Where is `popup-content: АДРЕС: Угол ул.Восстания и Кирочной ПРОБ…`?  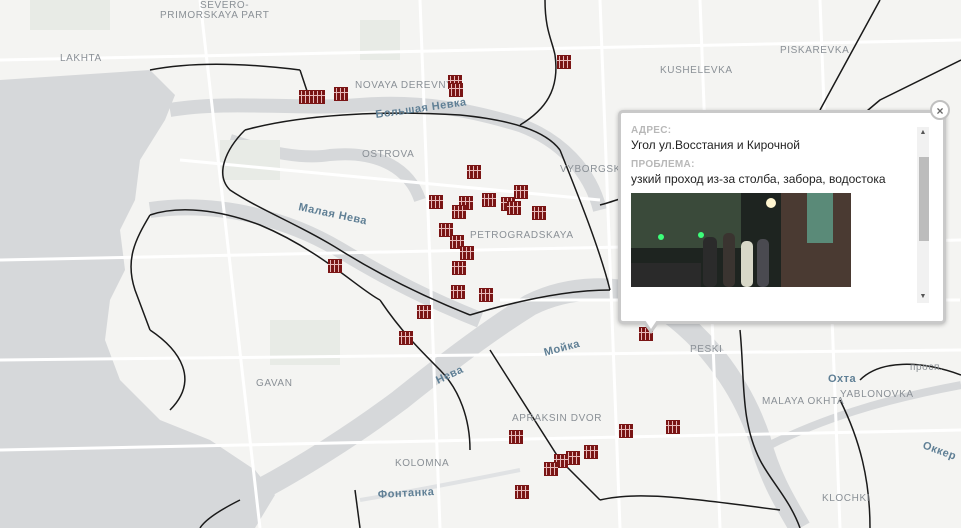
popup-content: АДРЕС: Угол ул.Восстания и Кирочной ПРОБ… is located at coordinates (772, 217).